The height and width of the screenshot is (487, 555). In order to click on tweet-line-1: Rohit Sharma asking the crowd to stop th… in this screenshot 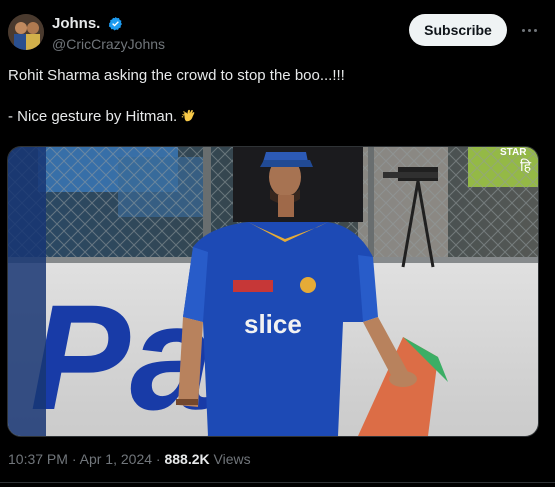, I will do `click(176, 75)`.